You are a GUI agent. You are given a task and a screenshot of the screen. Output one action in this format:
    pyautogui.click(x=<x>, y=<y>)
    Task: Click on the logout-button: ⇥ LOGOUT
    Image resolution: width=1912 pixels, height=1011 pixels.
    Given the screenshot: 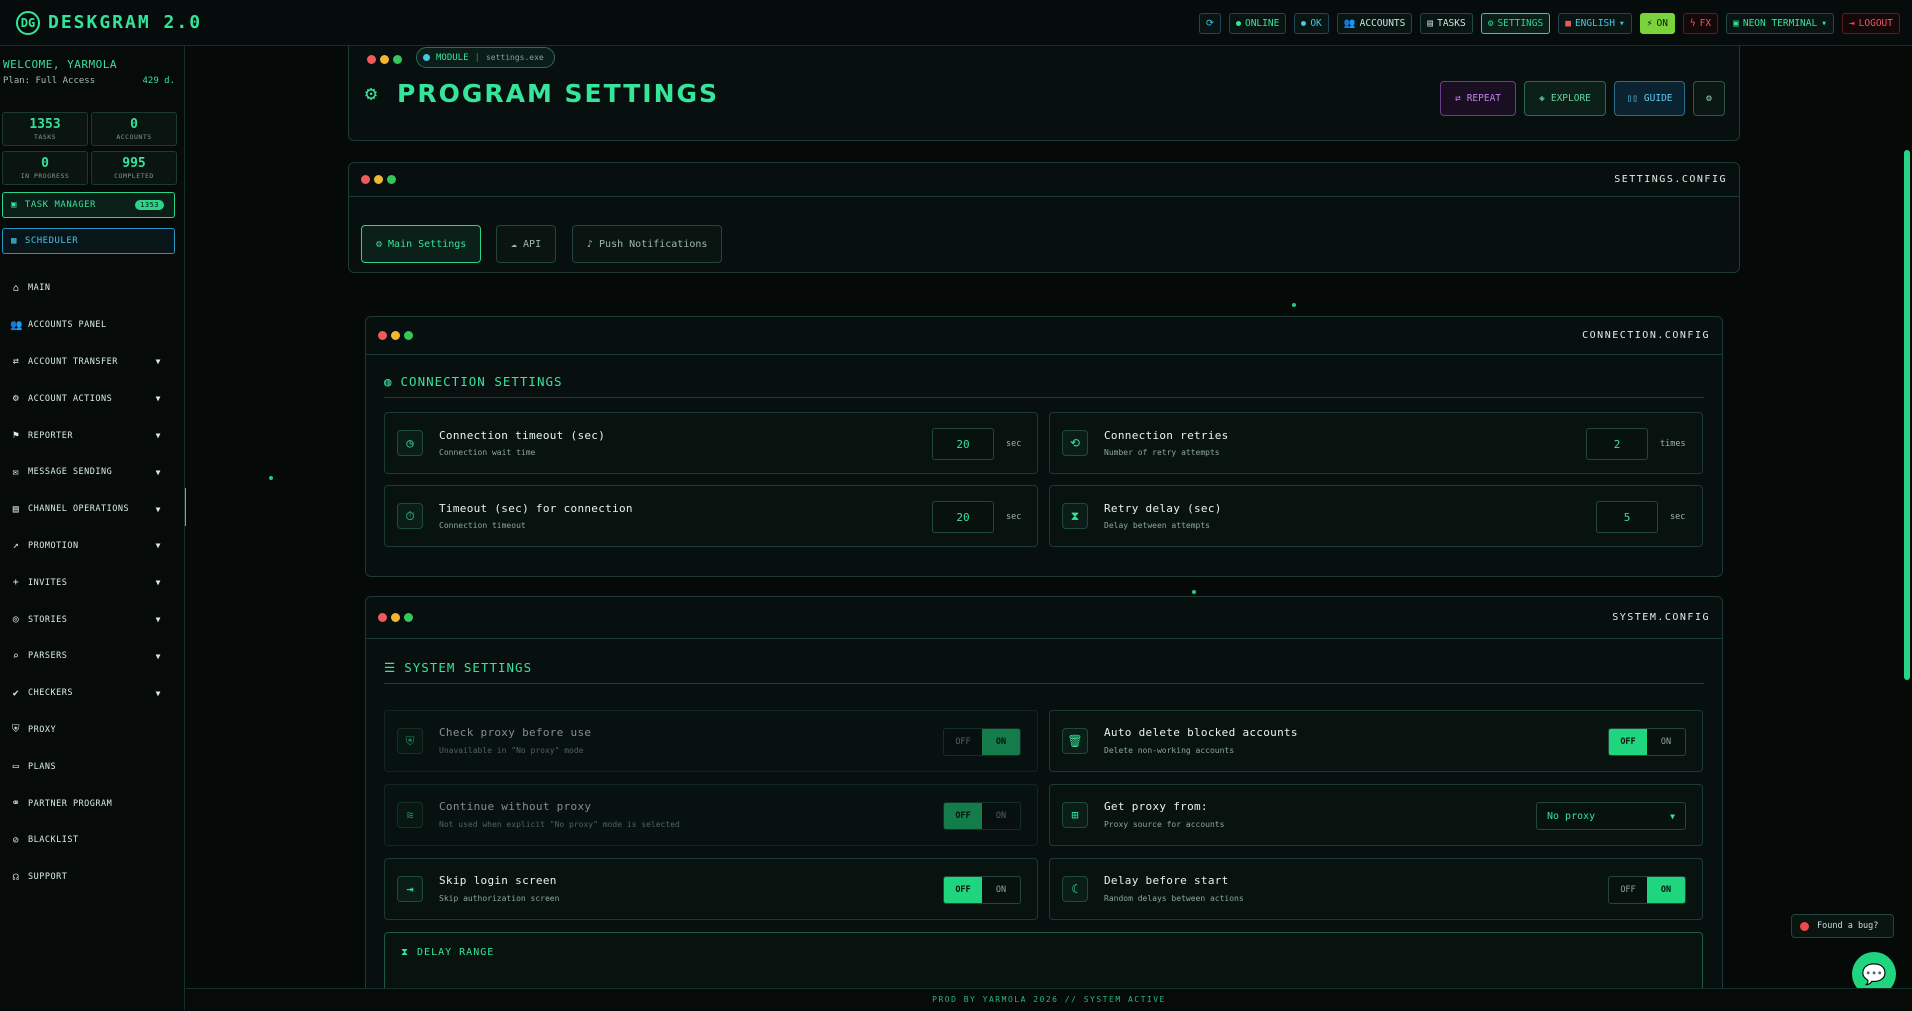 What is the action you would take?
    pyautogui.click(x=1870, y=23)
    